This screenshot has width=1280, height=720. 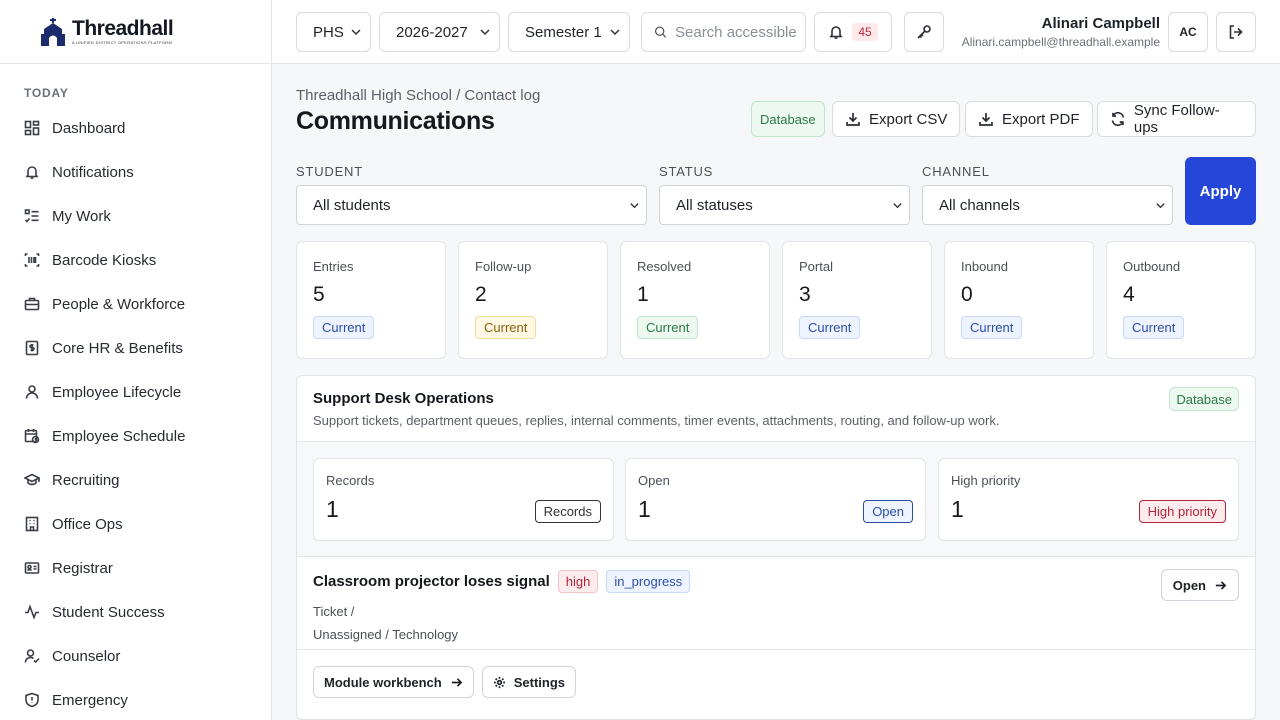 What do you see at coordinates (643, 294) in the screenshot?
I see `stat-value: 1` at bounding box center [643, 294].